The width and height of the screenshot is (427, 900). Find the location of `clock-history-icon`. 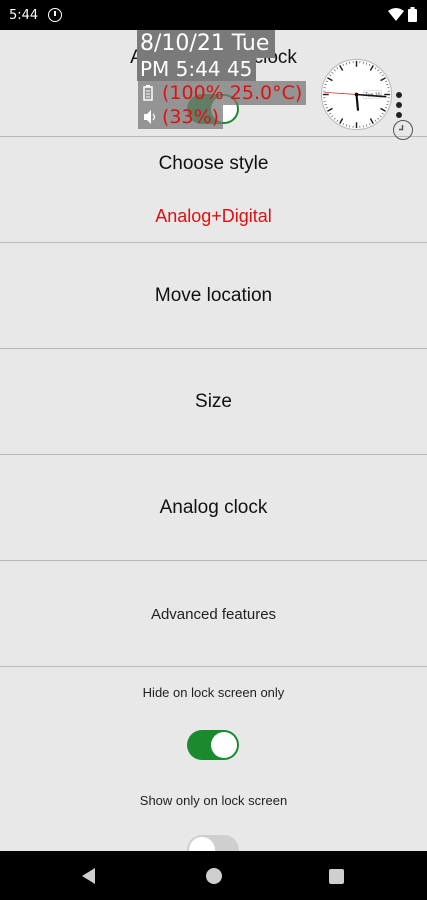

clock-history-icon is located at coordinates (403, 130).